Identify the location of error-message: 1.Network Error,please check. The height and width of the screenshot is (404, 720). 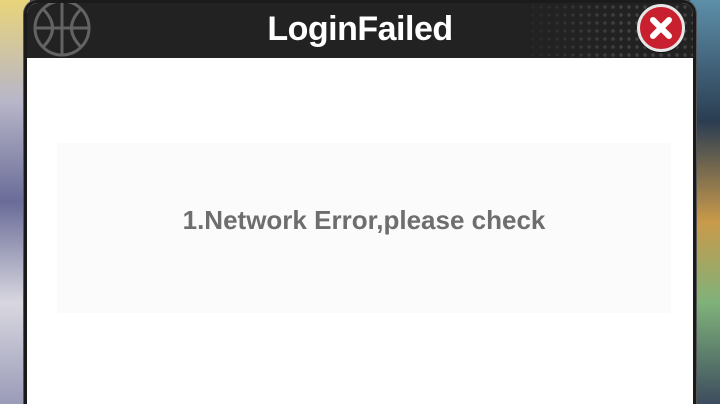
(364, 220).